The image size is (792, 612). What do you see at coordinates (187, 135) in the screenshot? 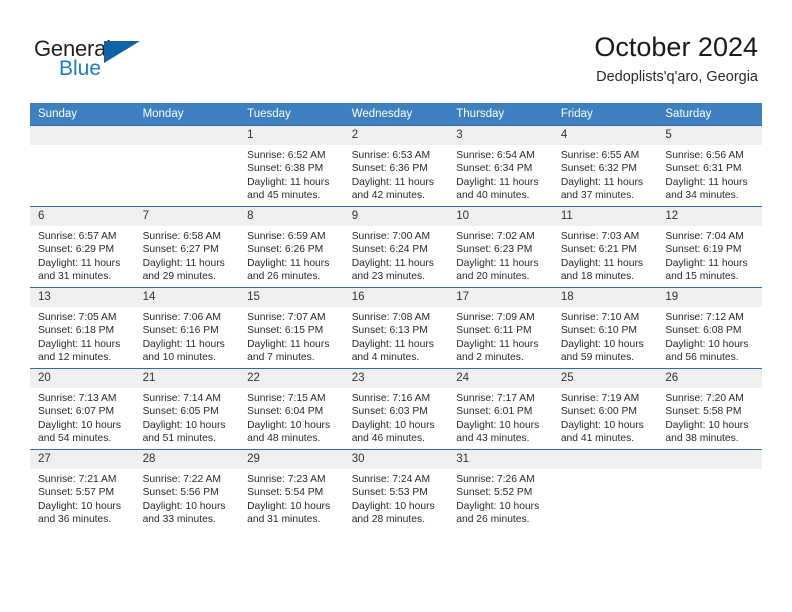
I see `day-number` at bounding box center [187, 135].